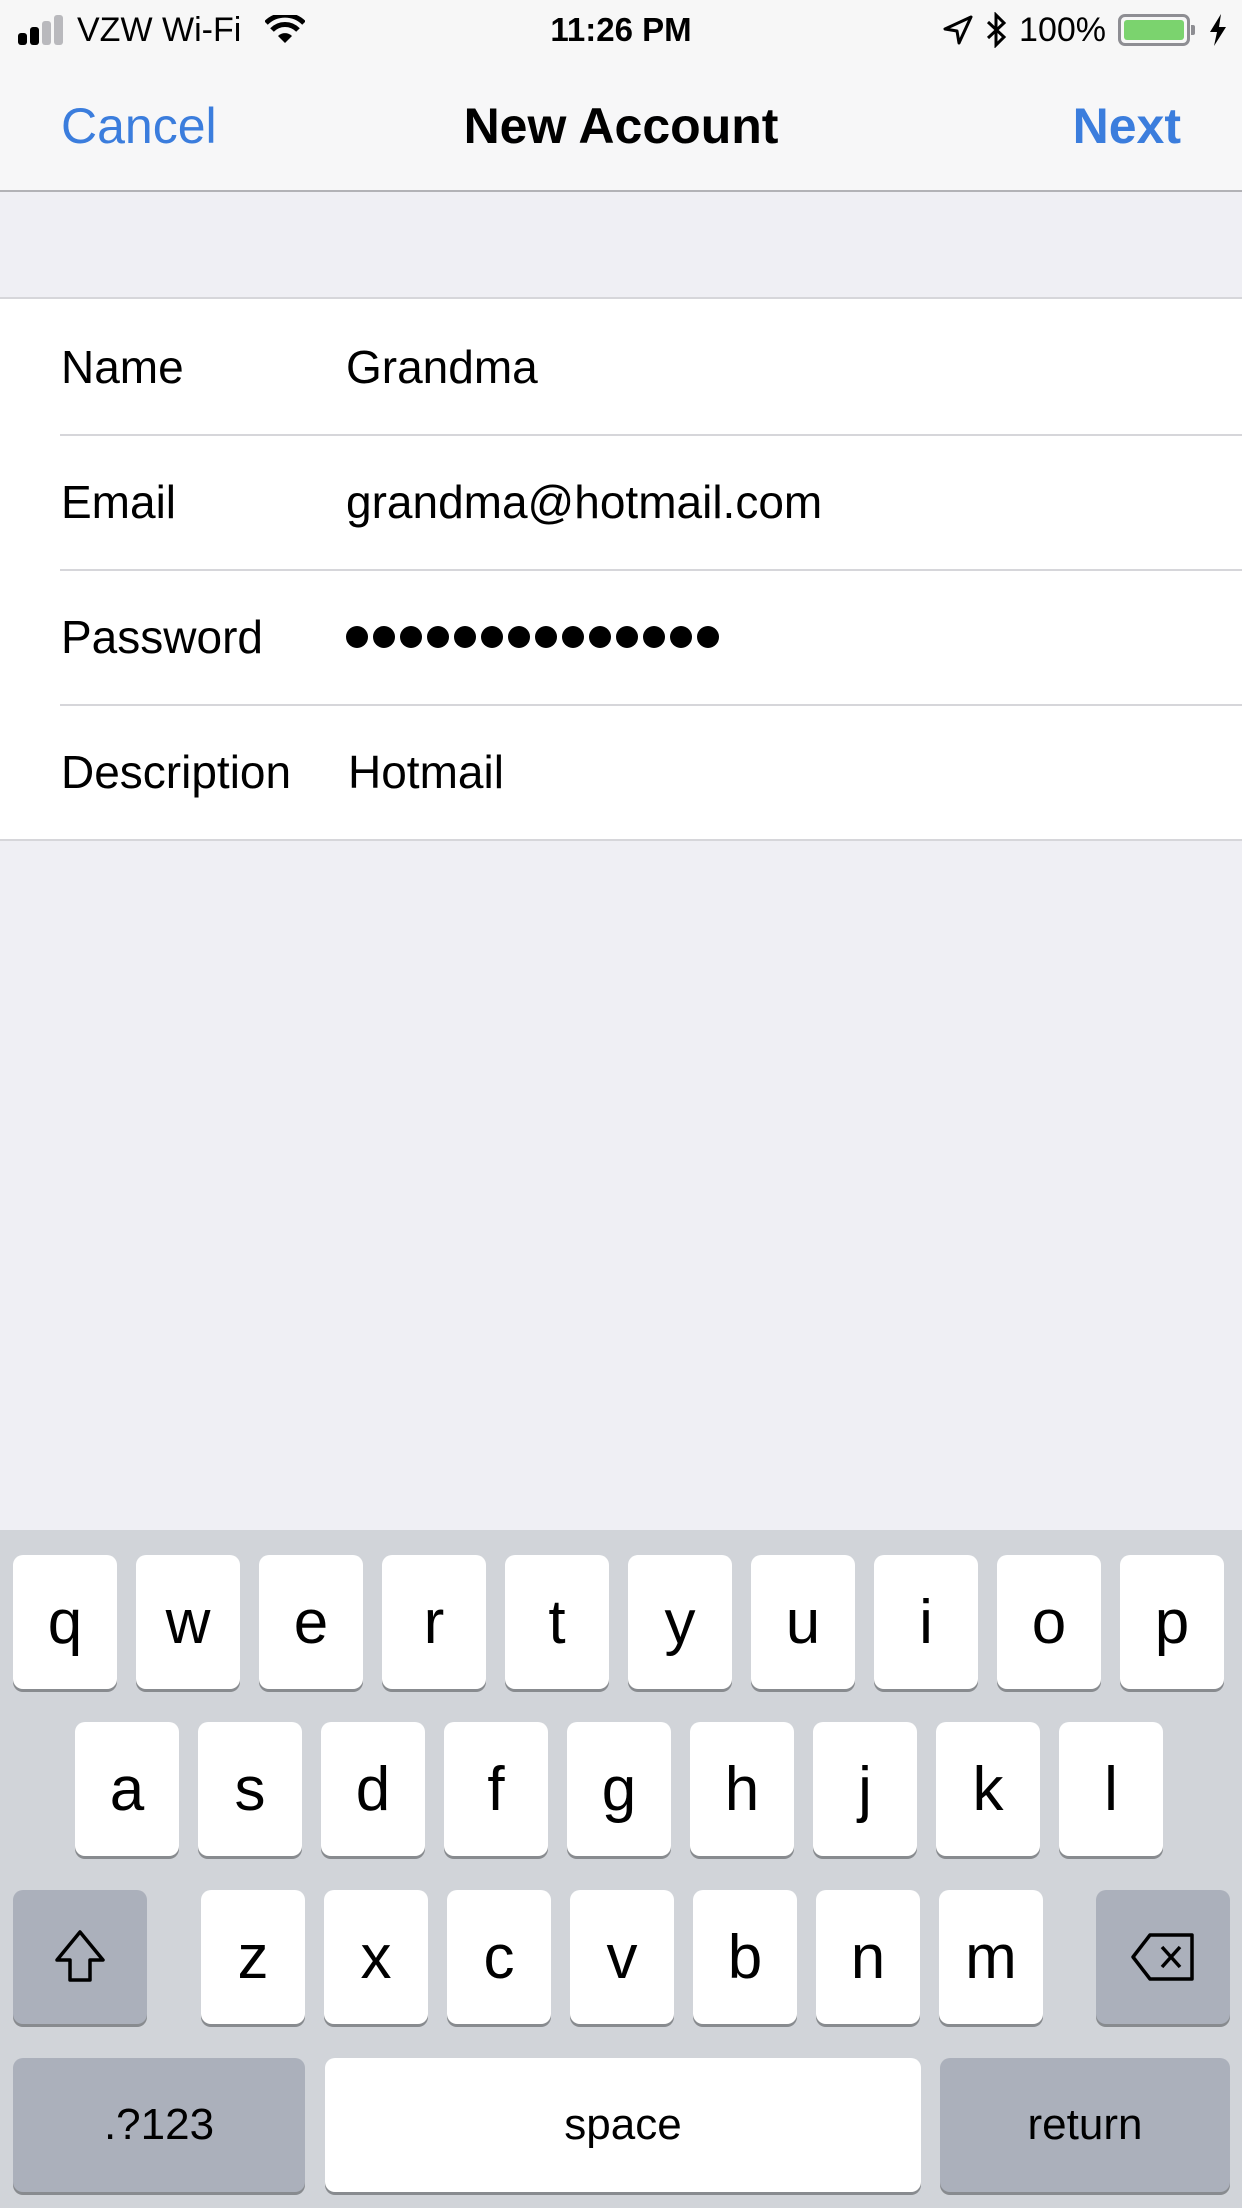 The height and width of the screenshot is (2208, 1242). What do you see at coordinates (176, 771) in the screenshot?
I see `description-label: Description` at bounding box center [176, 771].